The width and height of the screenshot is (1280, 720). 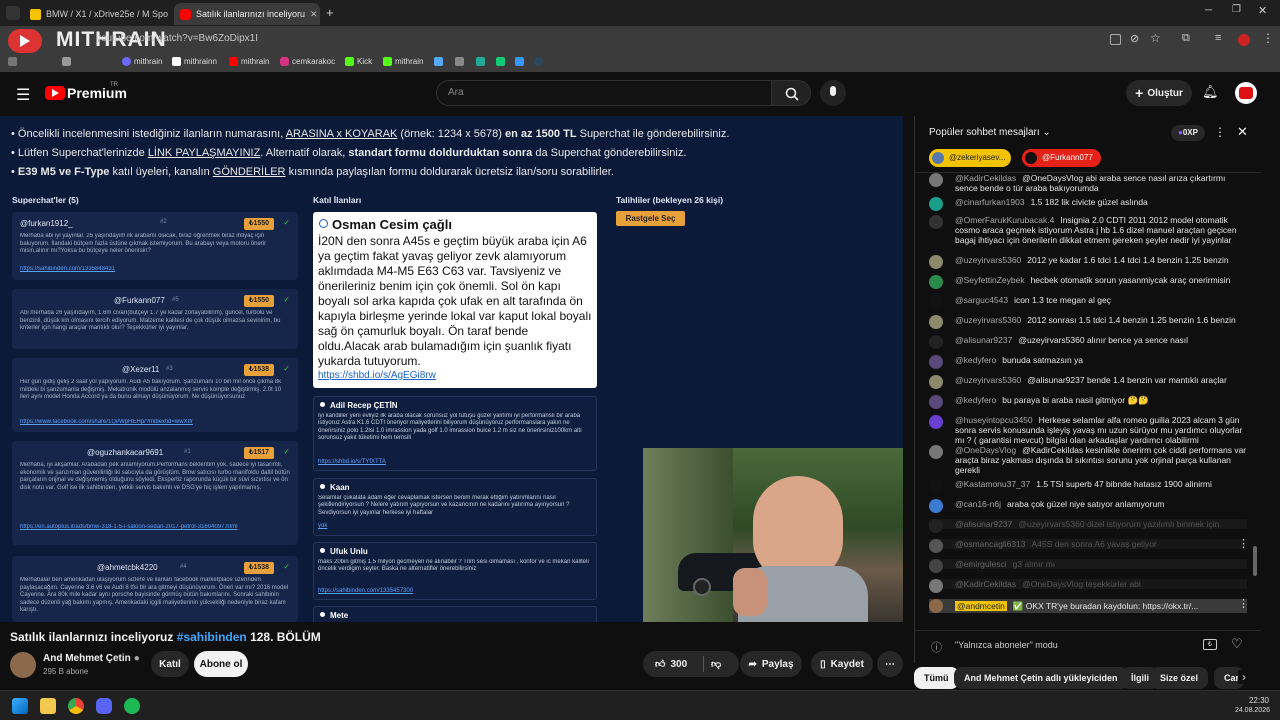 What do you see at coordinates (330, 12) in the screenshot?
I see `new-tab-button: +` at bounding box center [330, 12].